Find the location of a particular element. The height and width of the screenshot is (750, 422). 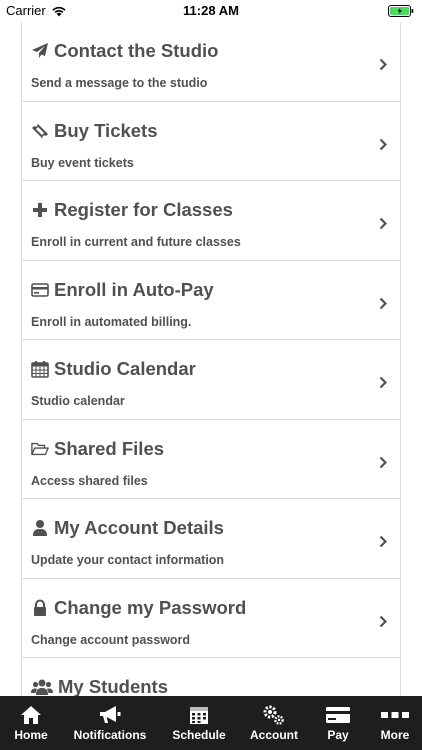

tab-label: Account is located at coordinates (274, 735).